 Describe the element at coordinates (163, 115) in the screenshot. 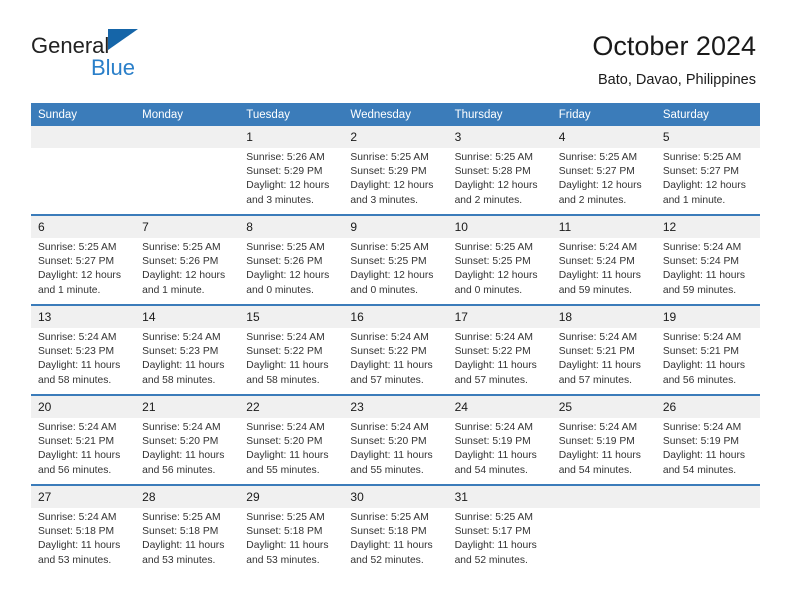

I see `weekday-header-monday: Monday` at that location.